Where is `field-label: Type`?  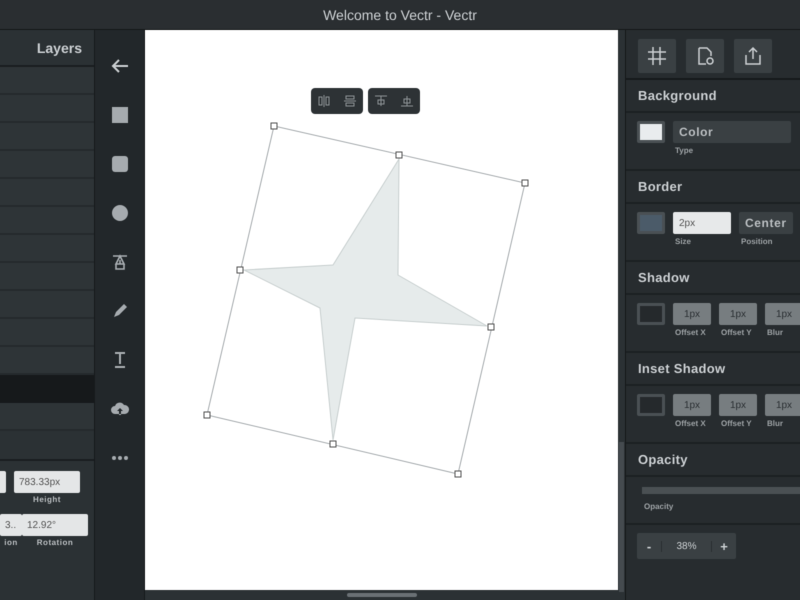 field-label: Type is located at coordinates (684, 150).